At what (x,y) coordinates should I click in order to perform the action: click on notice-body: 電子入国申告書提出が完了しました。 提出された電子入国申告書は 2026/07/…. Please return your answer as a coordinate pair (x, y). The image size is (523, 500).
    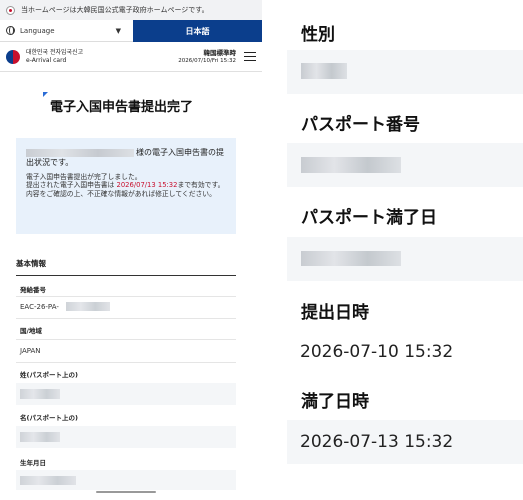
    Looking at the image, I should click on (126, 185).